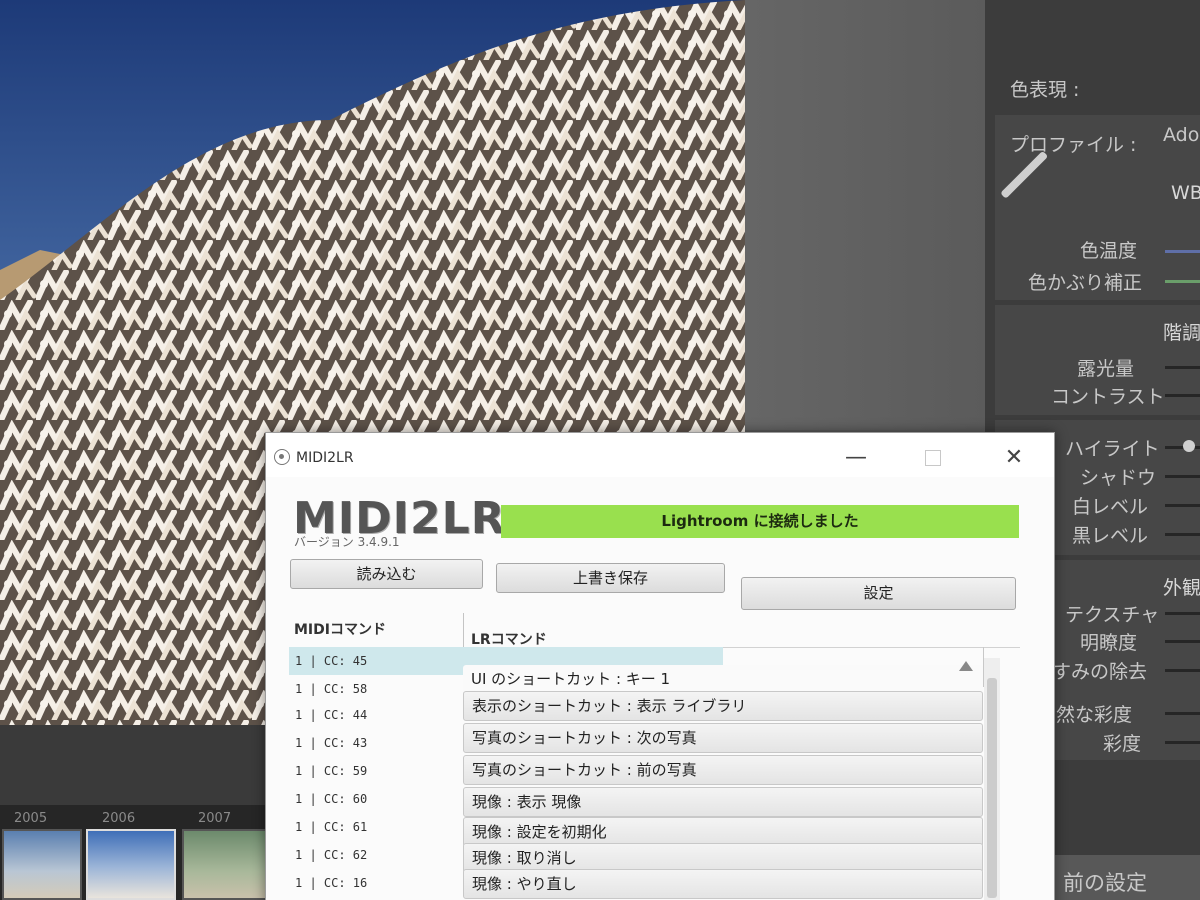 The image size is (1200, 900). What do you see at coordinates (723, 884) in the screenshot?
I see `lr-command-dropdown: 現像 : やり直し` at bounding box center [723, 884].